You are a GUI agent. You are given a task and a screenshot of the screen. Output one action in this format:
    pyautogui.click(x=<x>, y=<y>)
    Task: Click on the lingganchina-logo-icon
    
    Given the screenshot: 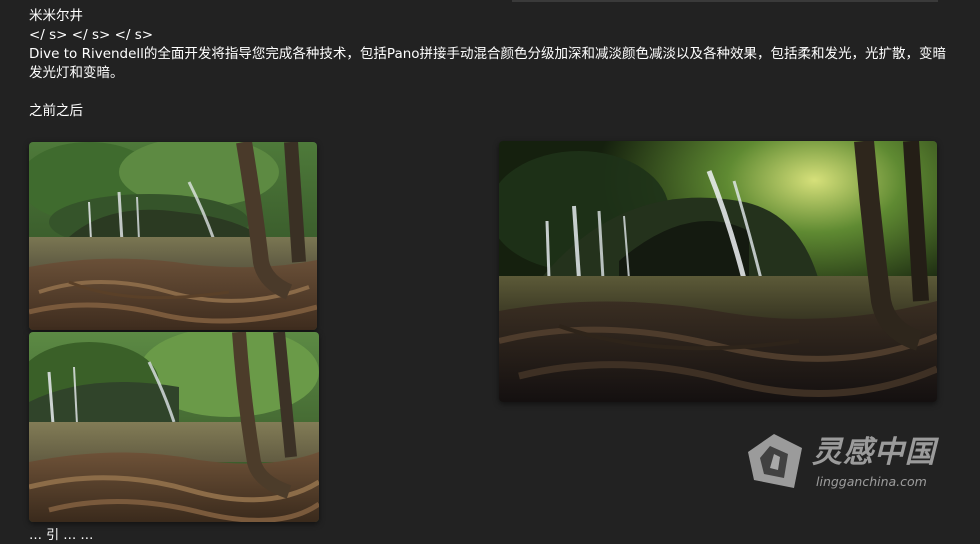 What is the action you would take?
    pyautogui.click(x=775, y=461)
    